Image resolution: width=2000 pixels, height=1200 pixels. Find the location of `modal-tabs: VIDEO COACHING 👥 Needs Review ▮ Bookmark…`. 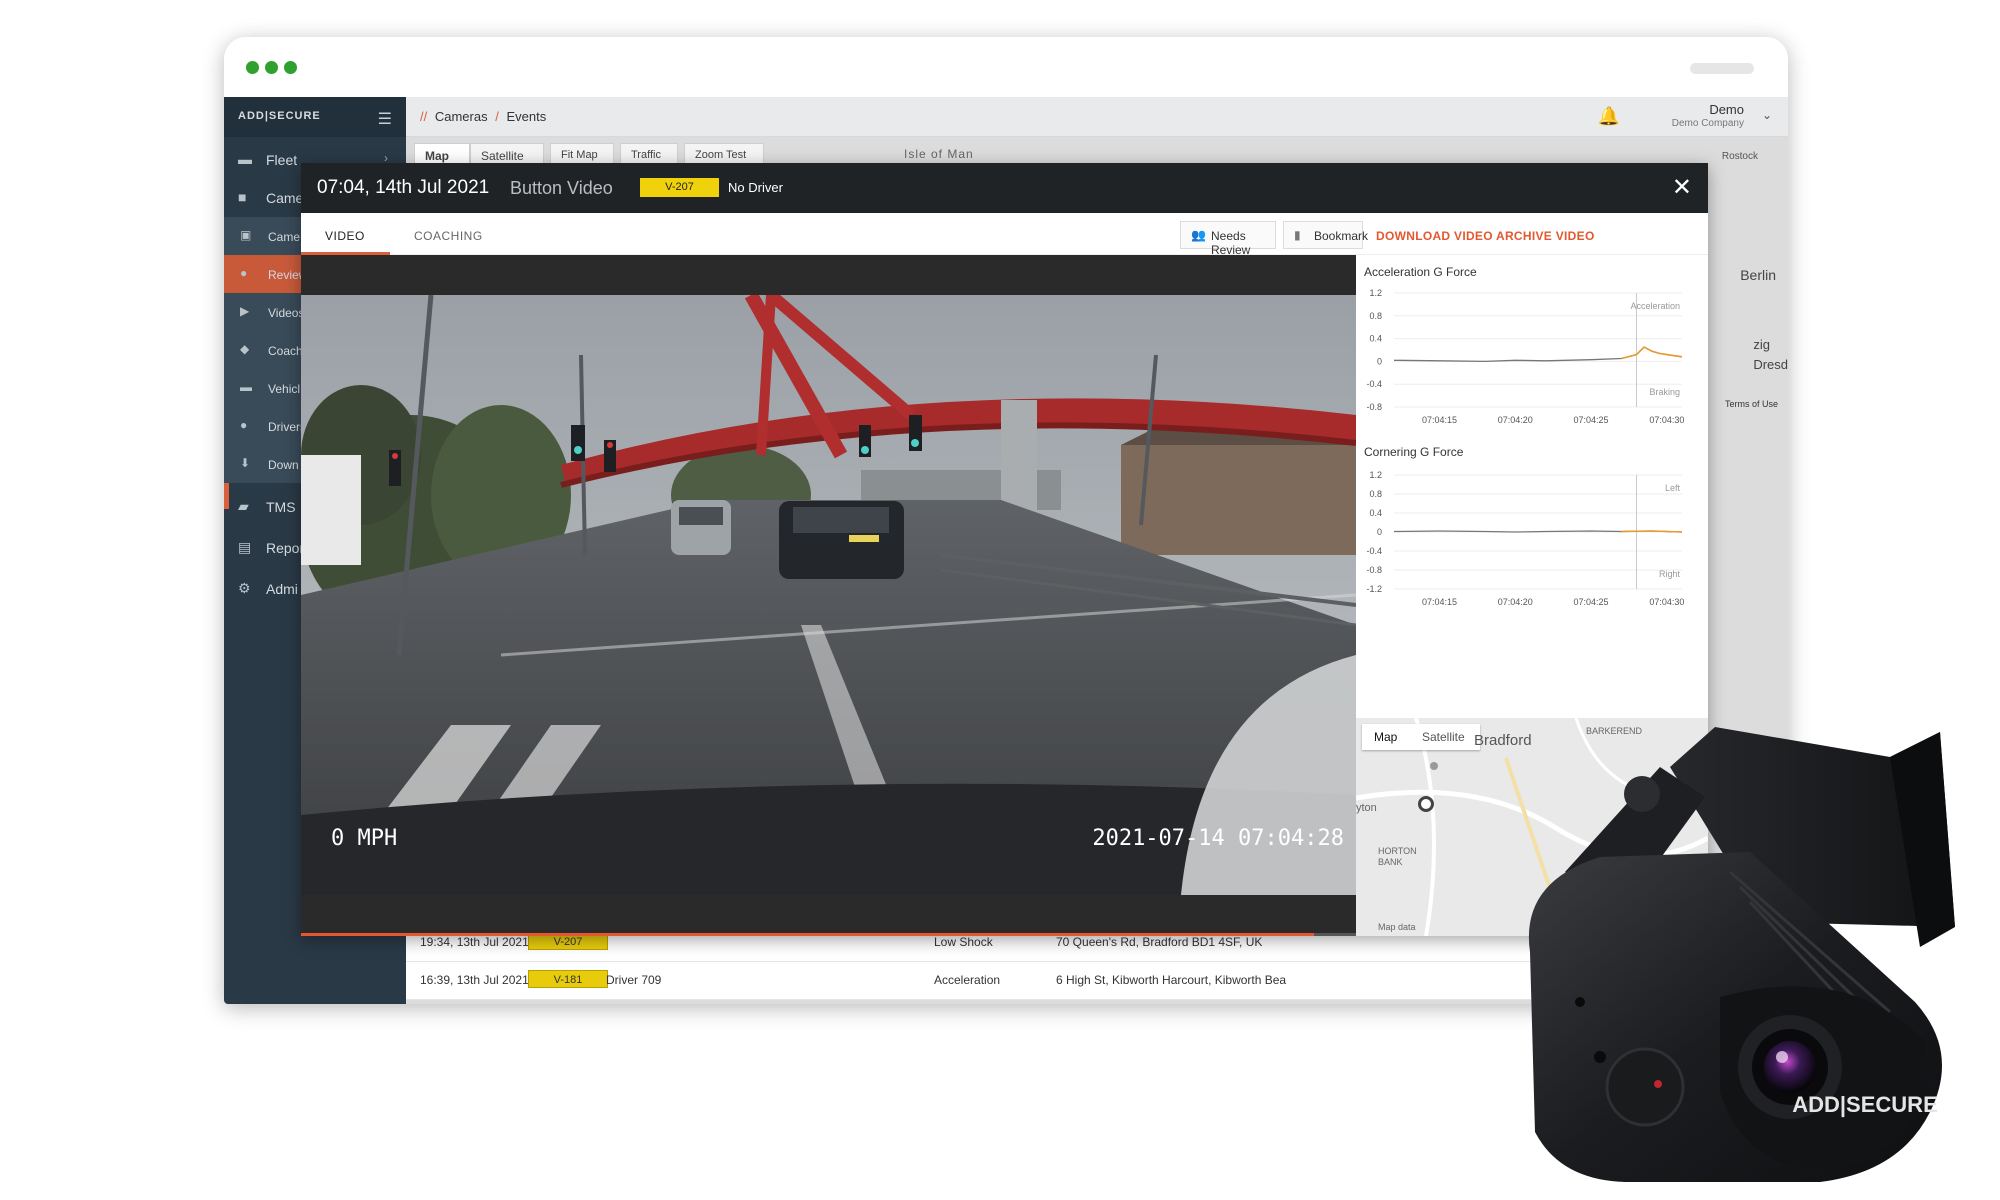

modal-tabs: VIDEO COACHING 👥 Needs Review ▮ Bookmark… is located at coordinates (1004, 235).